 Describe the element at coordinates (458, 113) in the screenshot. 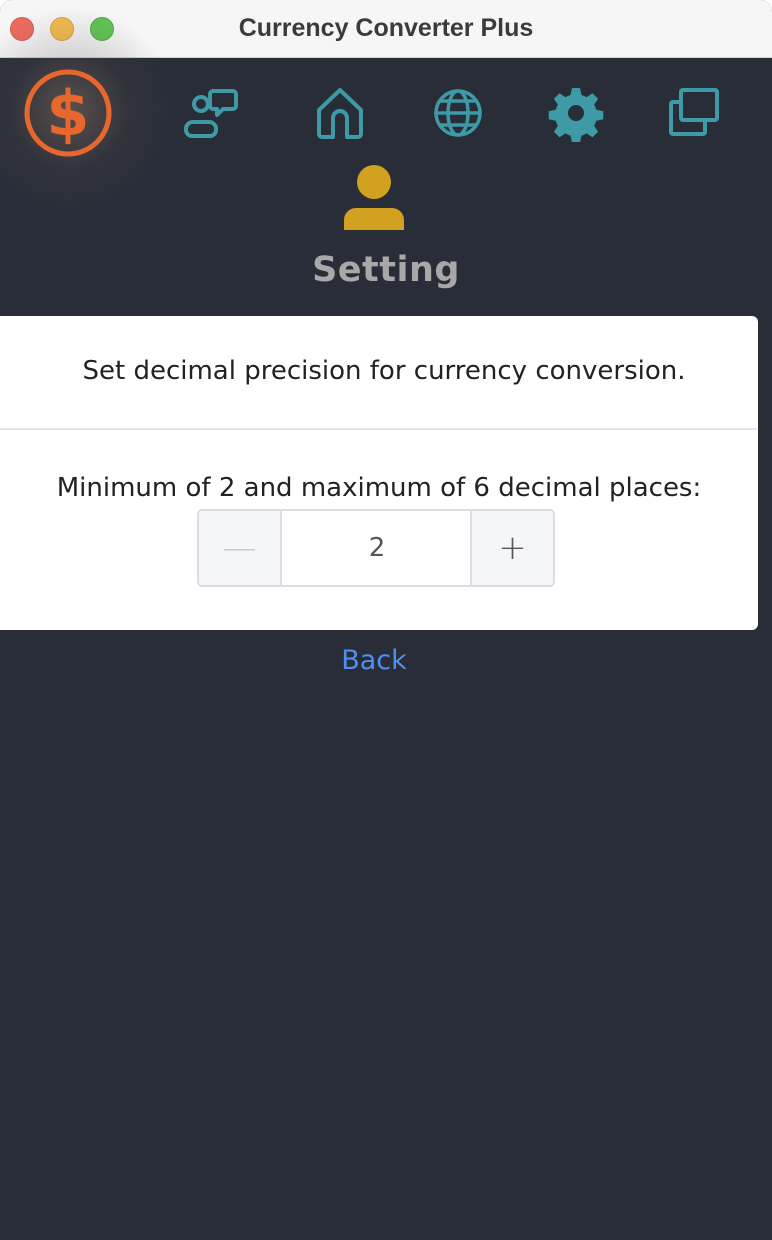

I see `globe-icon` at that location.